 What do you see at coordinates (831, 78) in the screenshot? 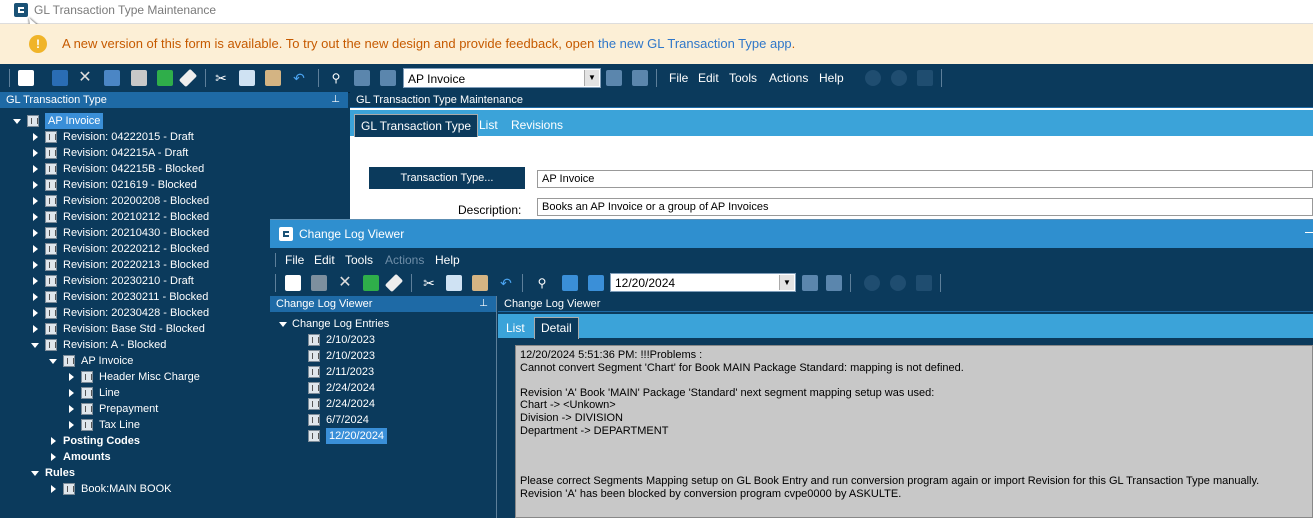
I see `menu-help: Help` at bounding box center [831, 78].